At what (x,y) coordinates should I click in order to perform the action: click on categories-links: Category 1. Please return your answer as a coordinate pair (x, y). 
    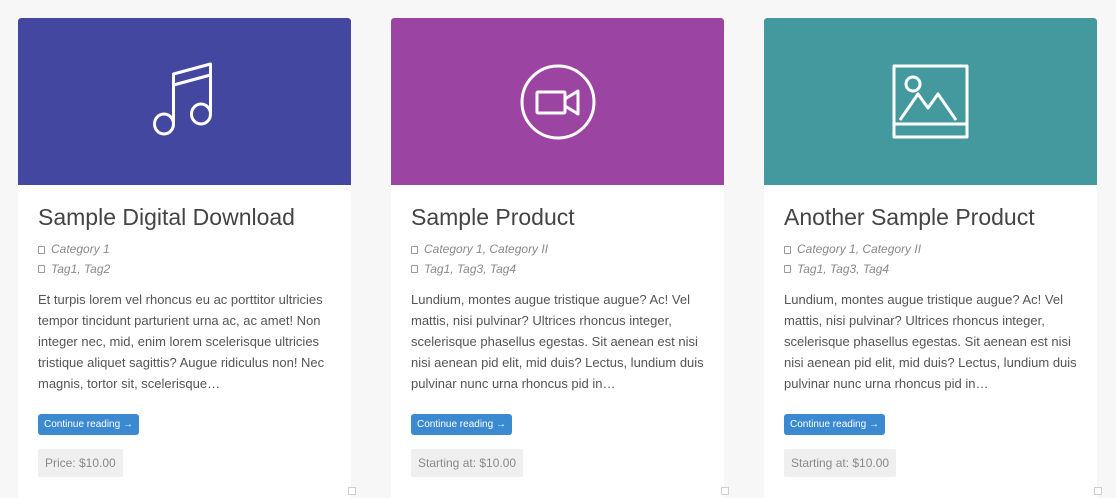
    Looking at the image, I should click on (80, 250).